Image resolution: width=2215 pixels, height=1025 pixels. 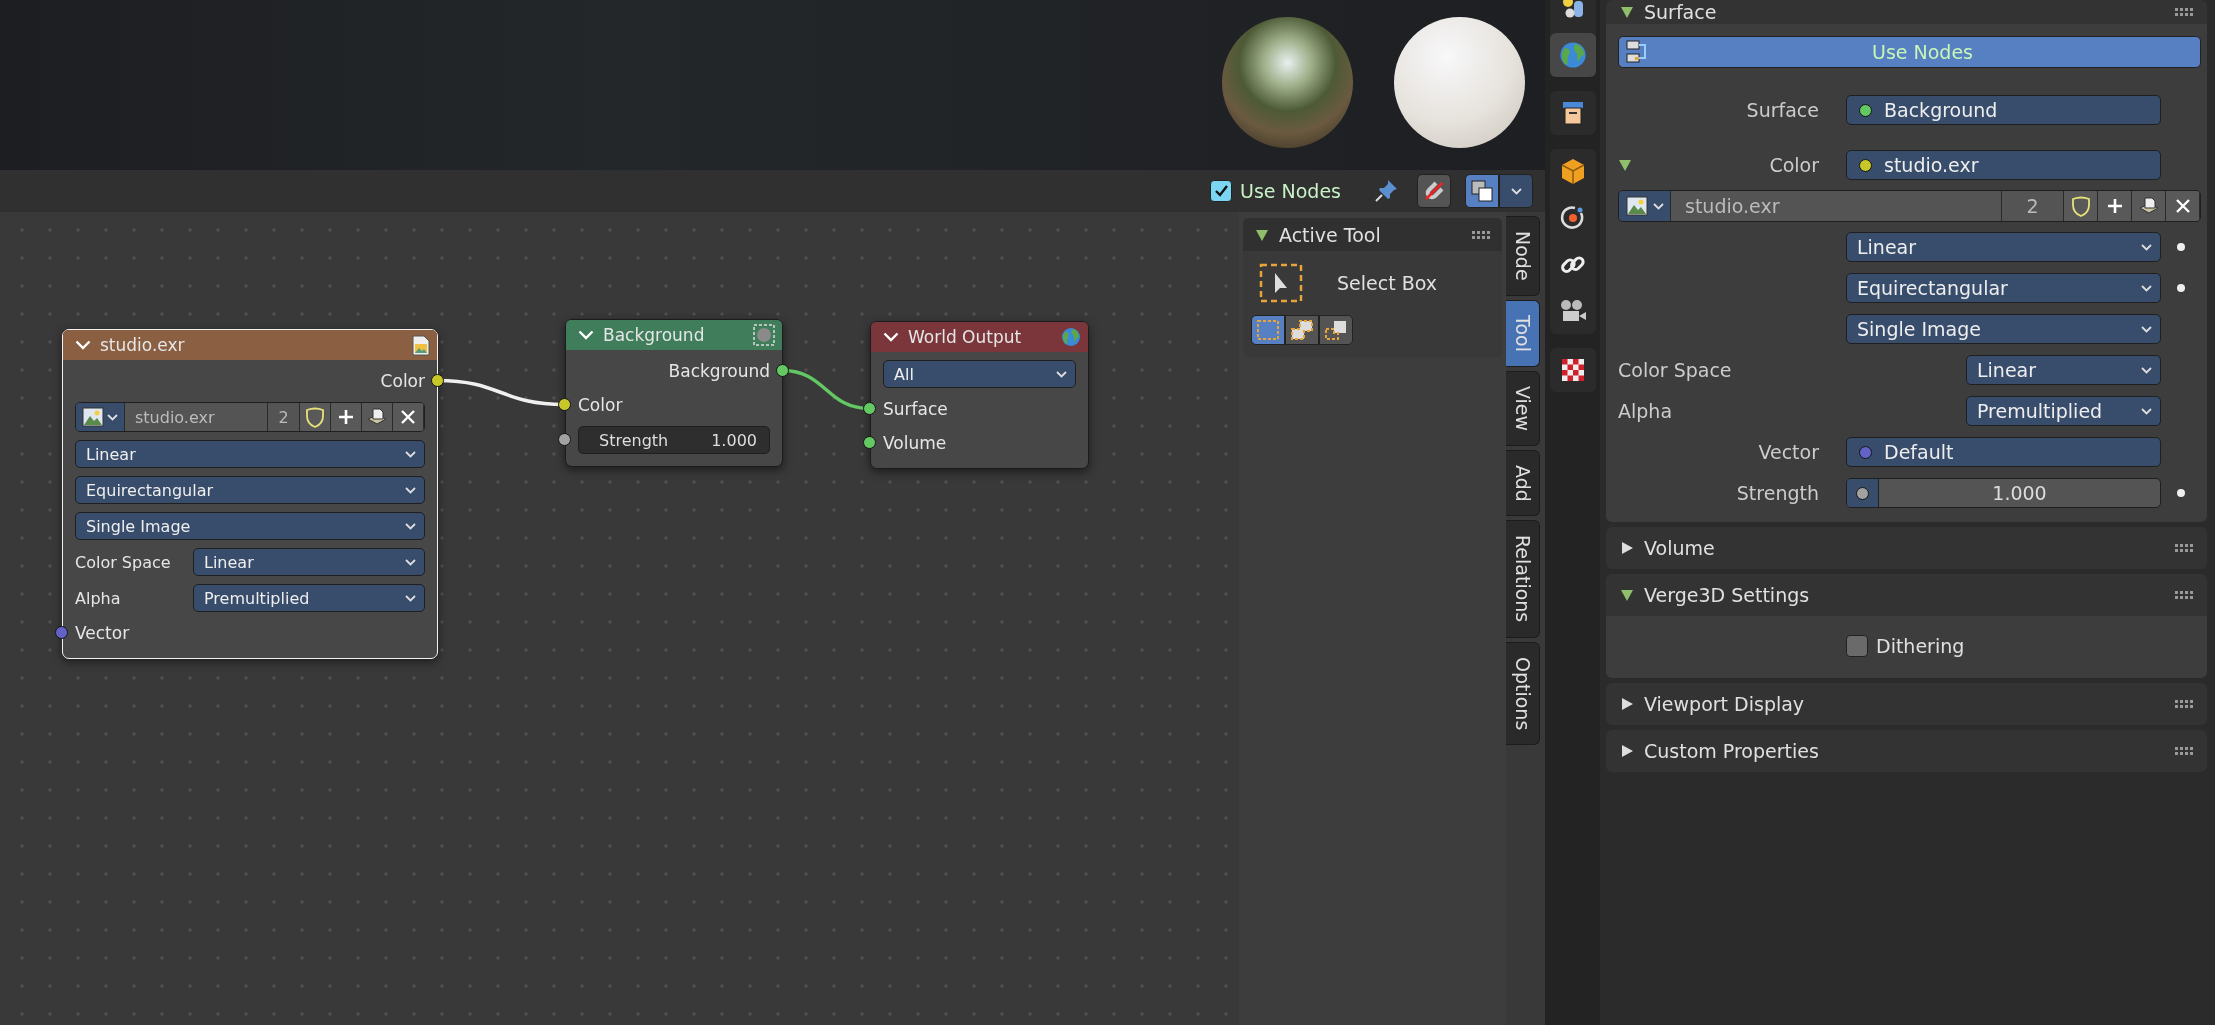 I want to click on overlay-menu-button, so click(x=1516, y=191).